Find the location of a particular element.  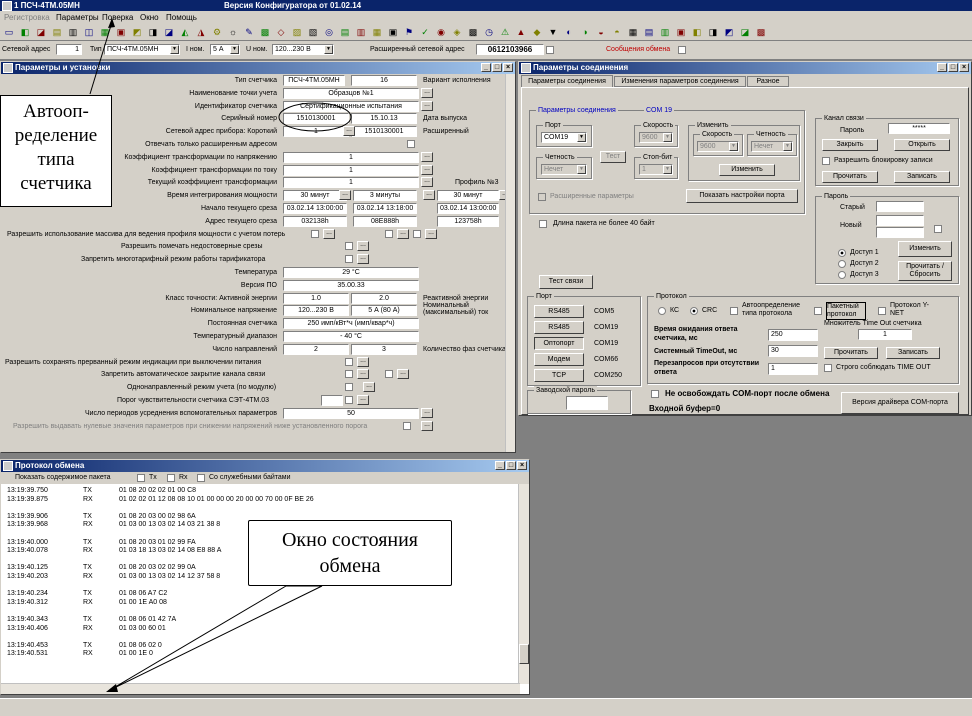

port-select: COM19 ▼ is located at coordinates (564, 137).